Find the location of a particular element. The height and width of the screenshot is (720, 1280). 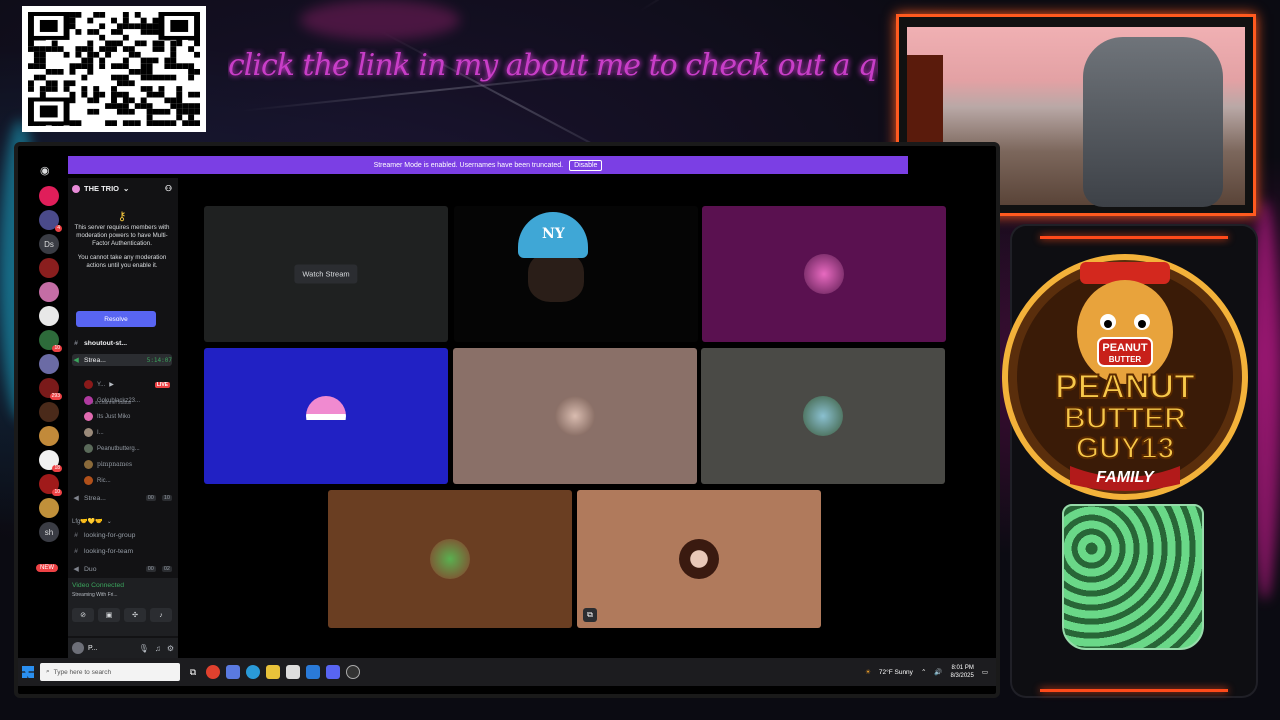

voice-member: Its Just Miko is located at coordinates (127, 416).